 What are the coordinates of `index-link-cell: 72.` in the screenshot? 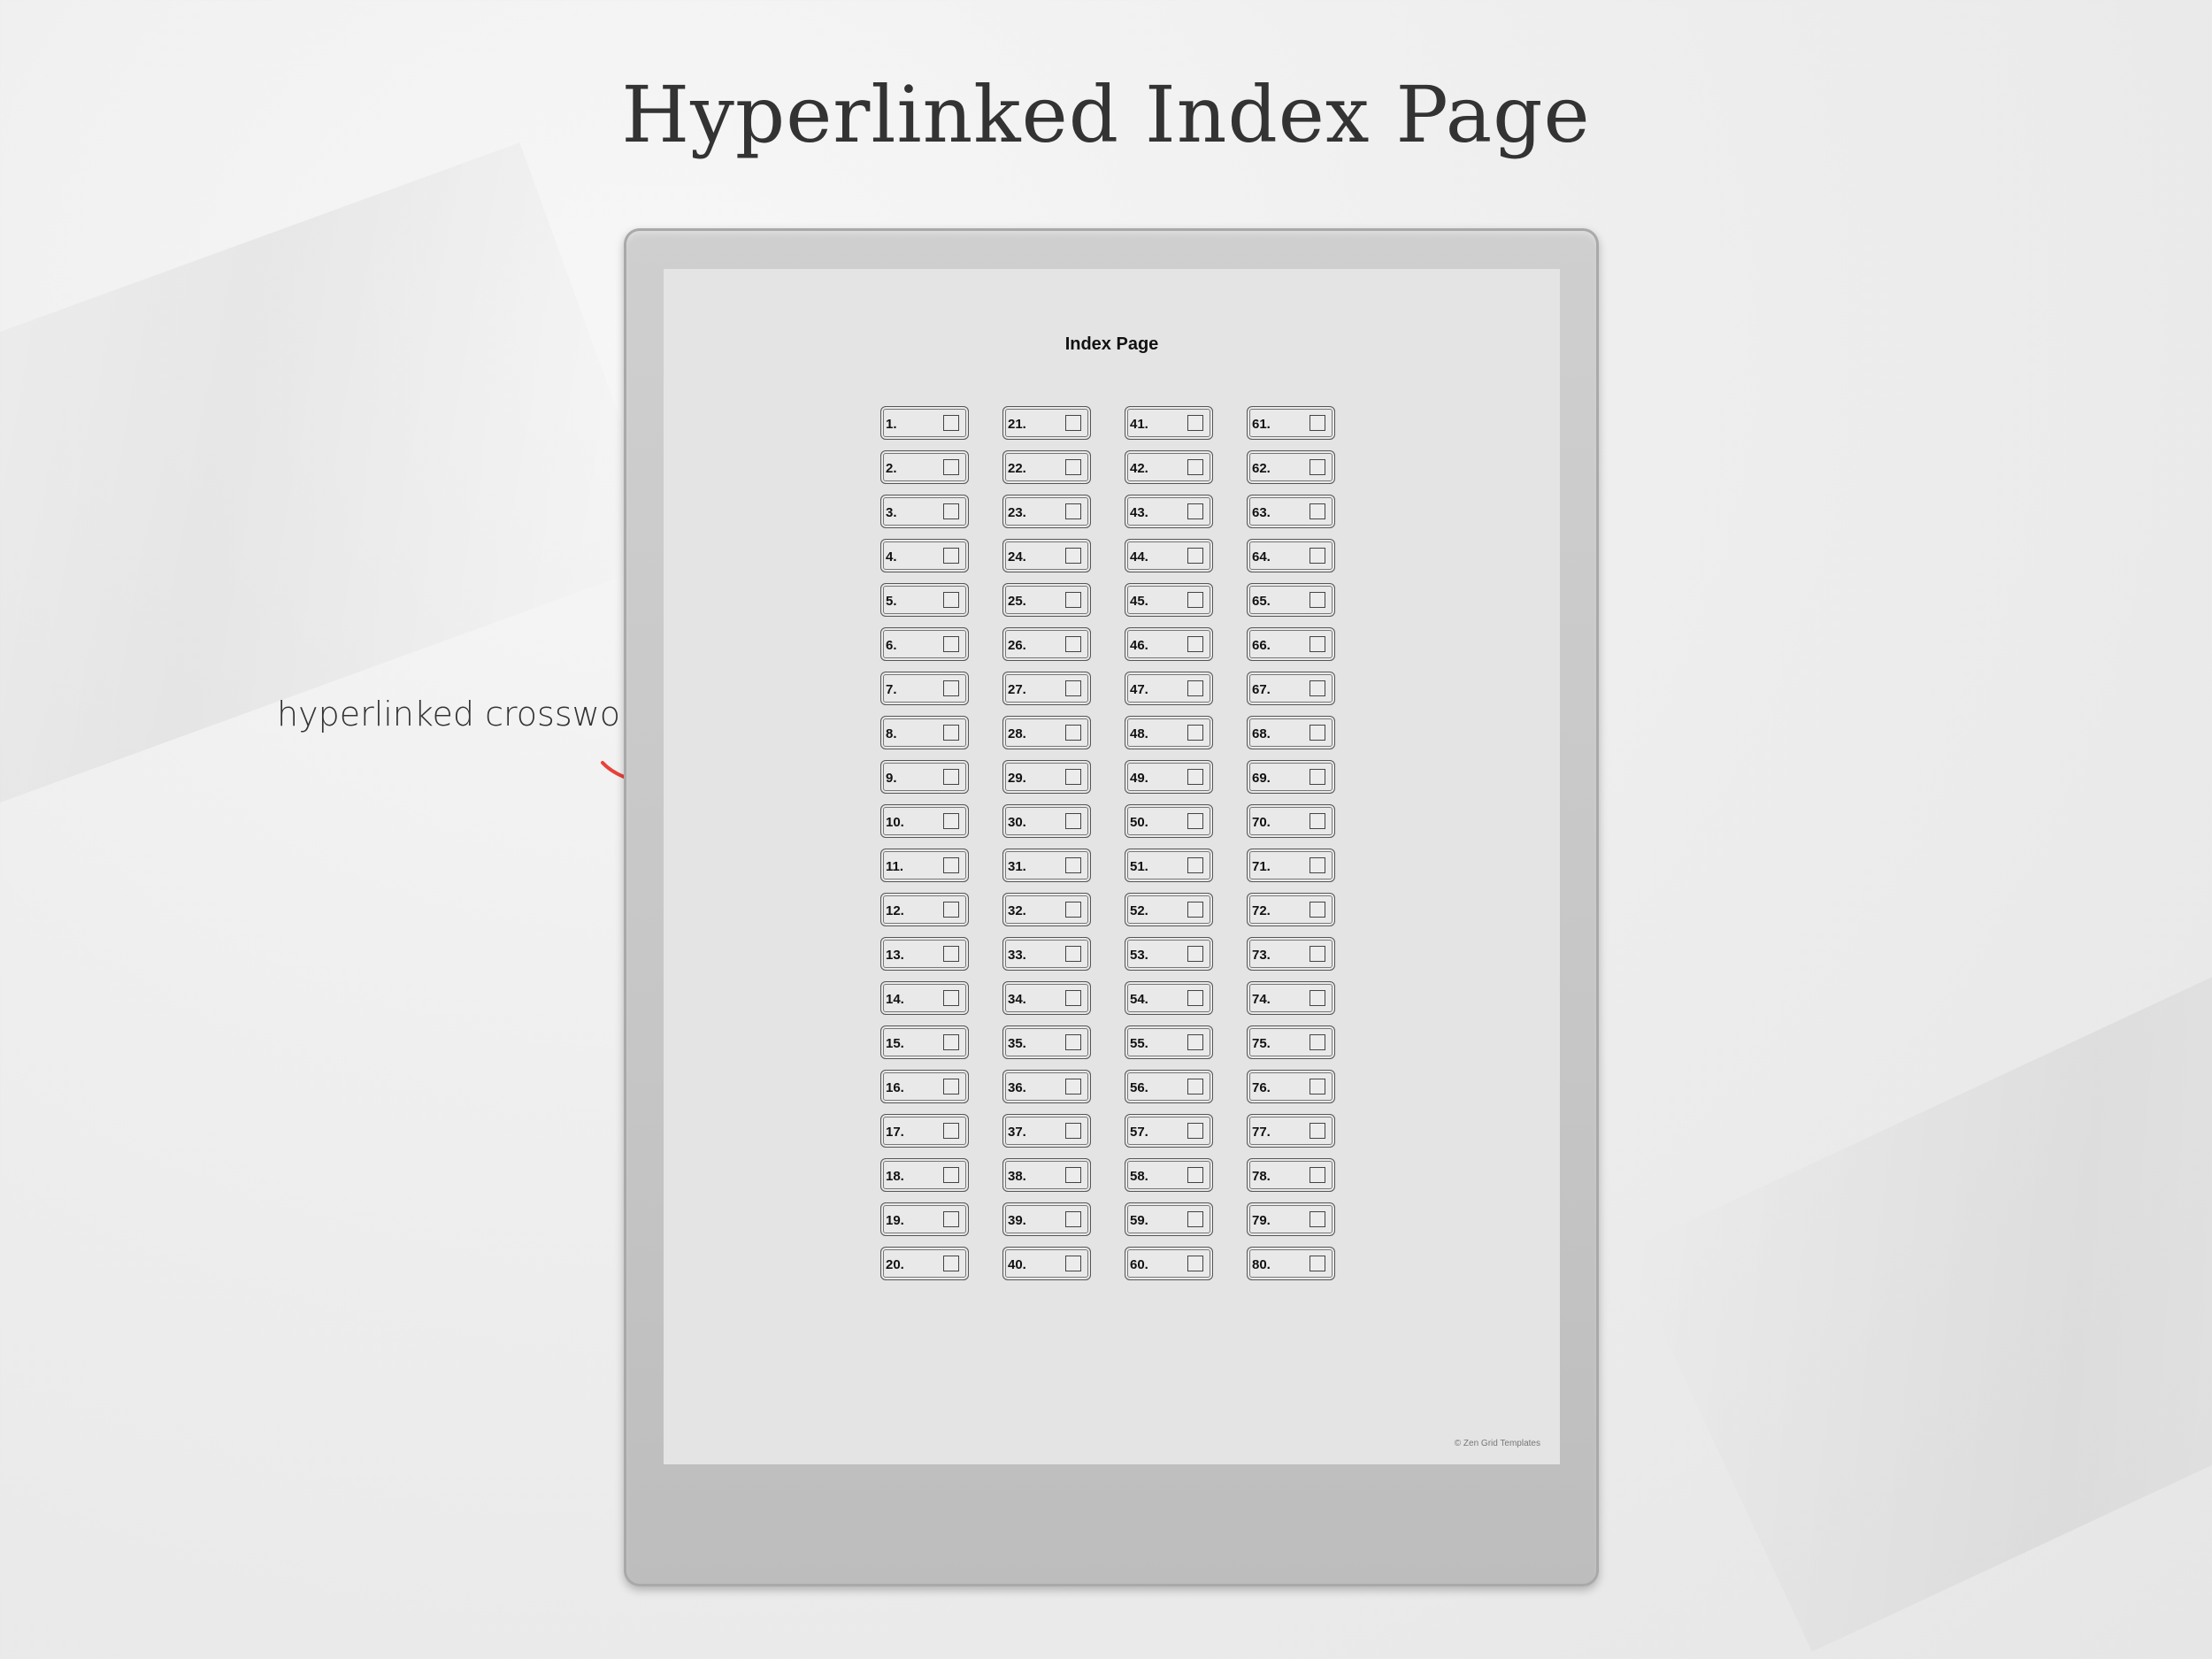 It's located at (1291, 910).